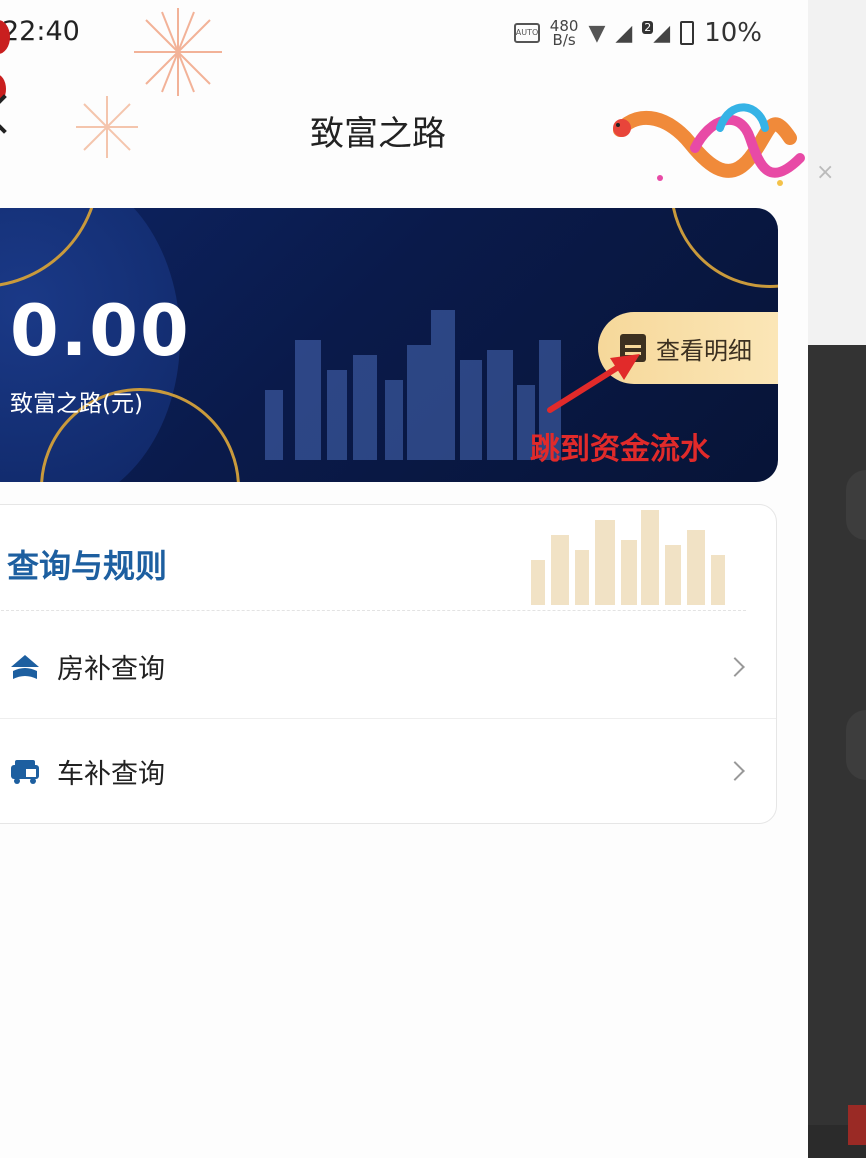  What do you see at coordinates (404, 35) in the screenshot?
I see `status-bar: 22:40 AUTO 480 B/s ▼ ◢ 2◢ 10%` at bounding box center [404, 35].